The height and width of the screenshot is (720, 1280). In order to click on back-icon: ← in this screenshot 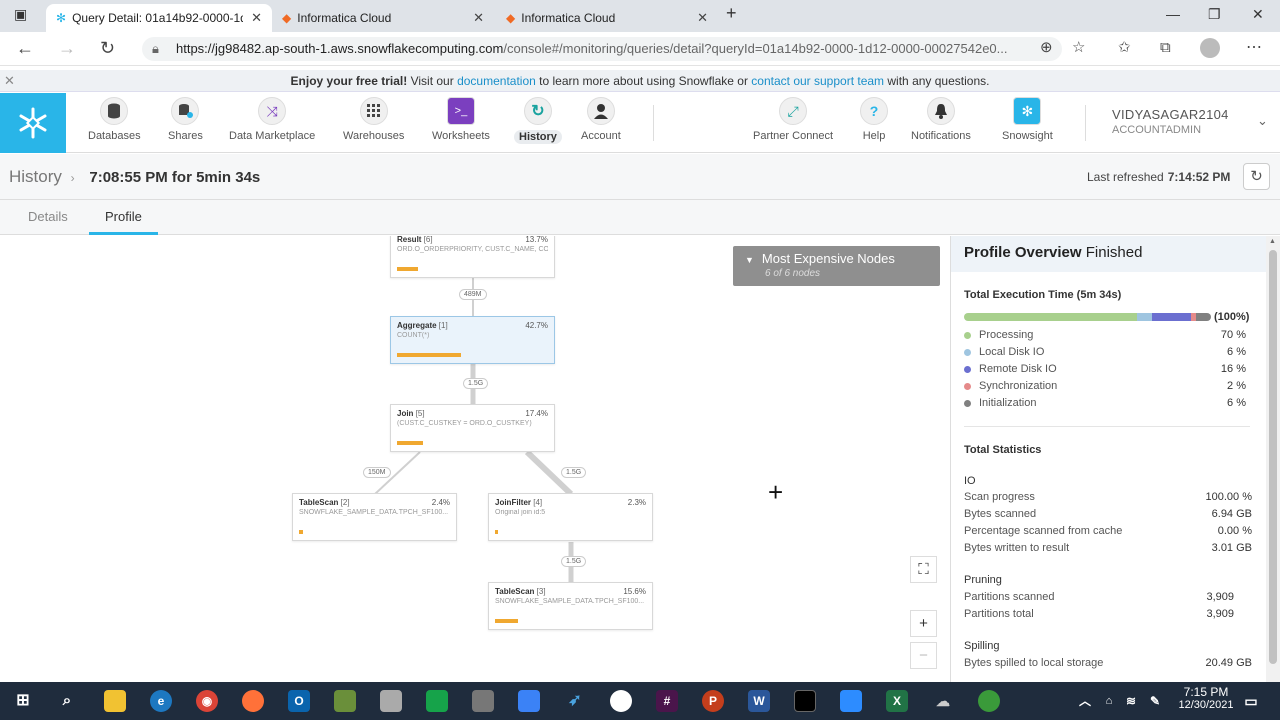, I will do `click(25, 48)`.